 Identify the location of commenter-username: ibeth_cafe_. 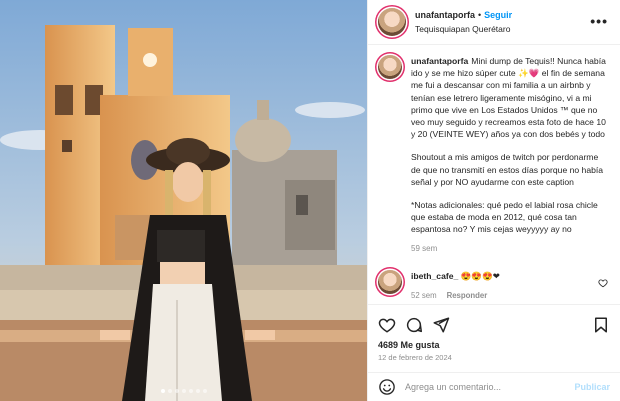
(434, 276).